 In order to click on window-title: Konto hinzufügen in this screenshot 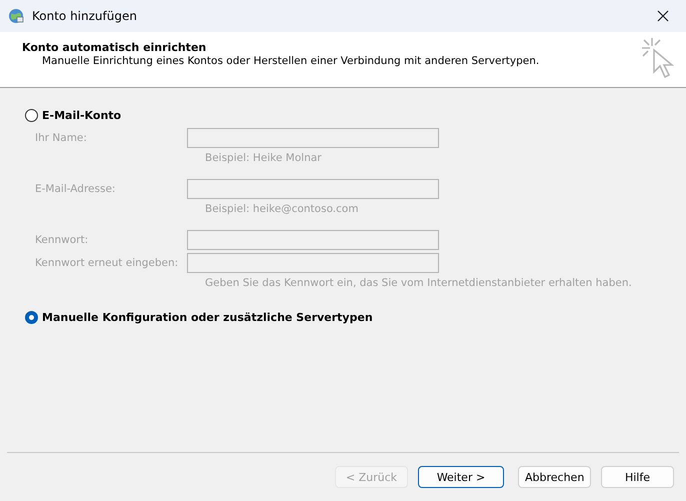, I will do `click(85, 16)`.